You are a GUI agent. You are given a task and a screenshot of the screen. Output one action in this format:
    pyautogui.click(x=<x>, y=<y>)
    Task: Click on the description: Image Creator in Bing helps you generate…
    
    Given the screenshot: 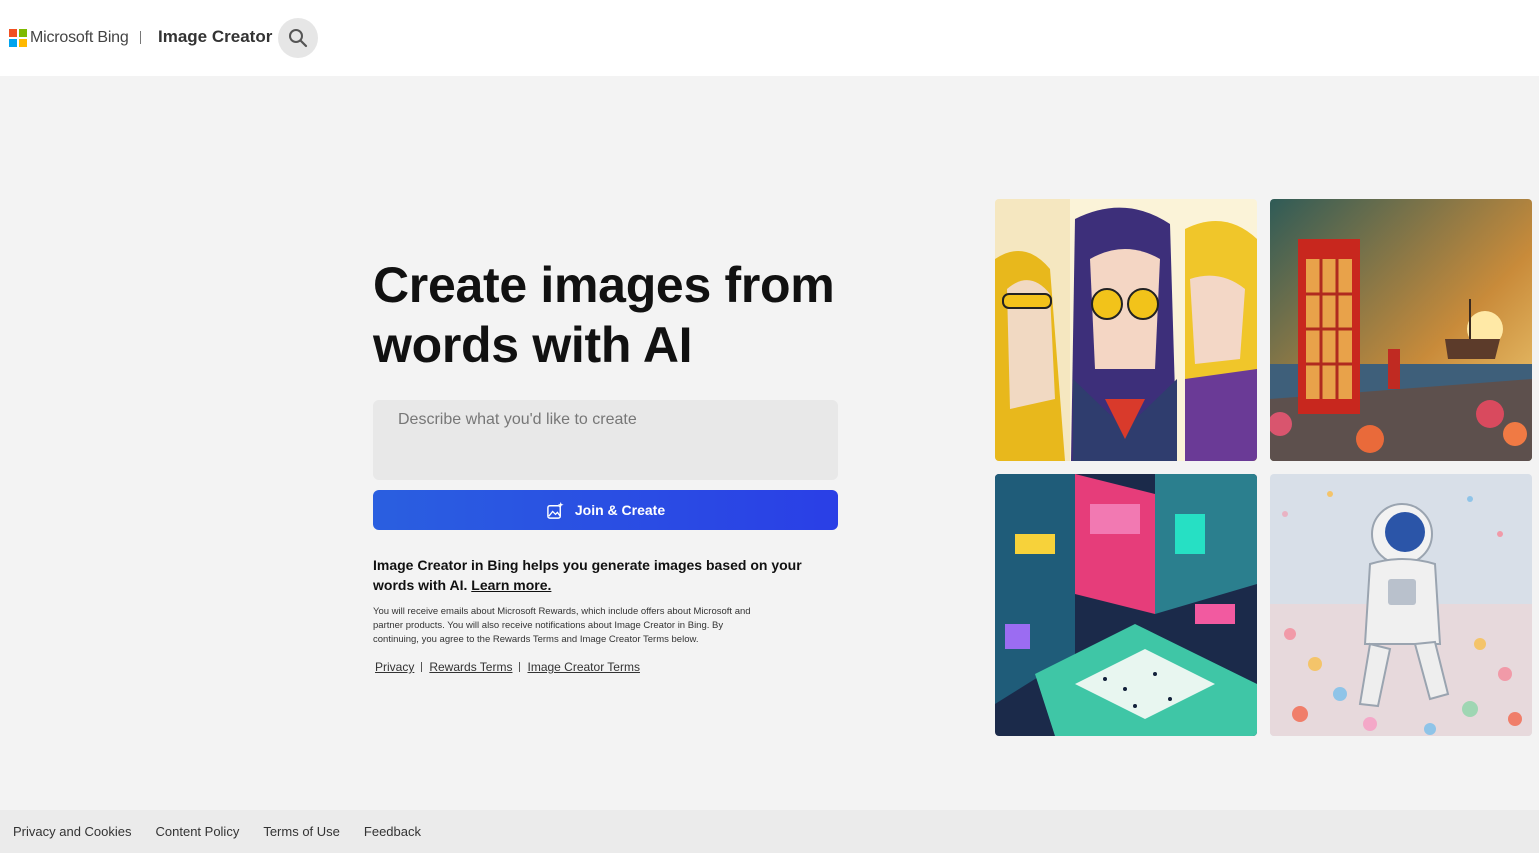 What is the action you would take?
    pyautogui.click(x=598, y=575)
    